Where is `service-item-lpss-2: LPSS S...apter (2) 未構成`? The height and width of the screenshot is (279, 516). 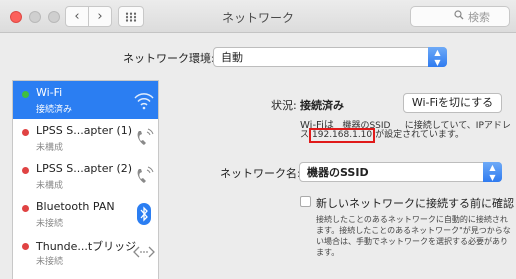
service-item-lpss-2: LPSS S...apter (2) 未構成 is located at coordinates (85, 176).